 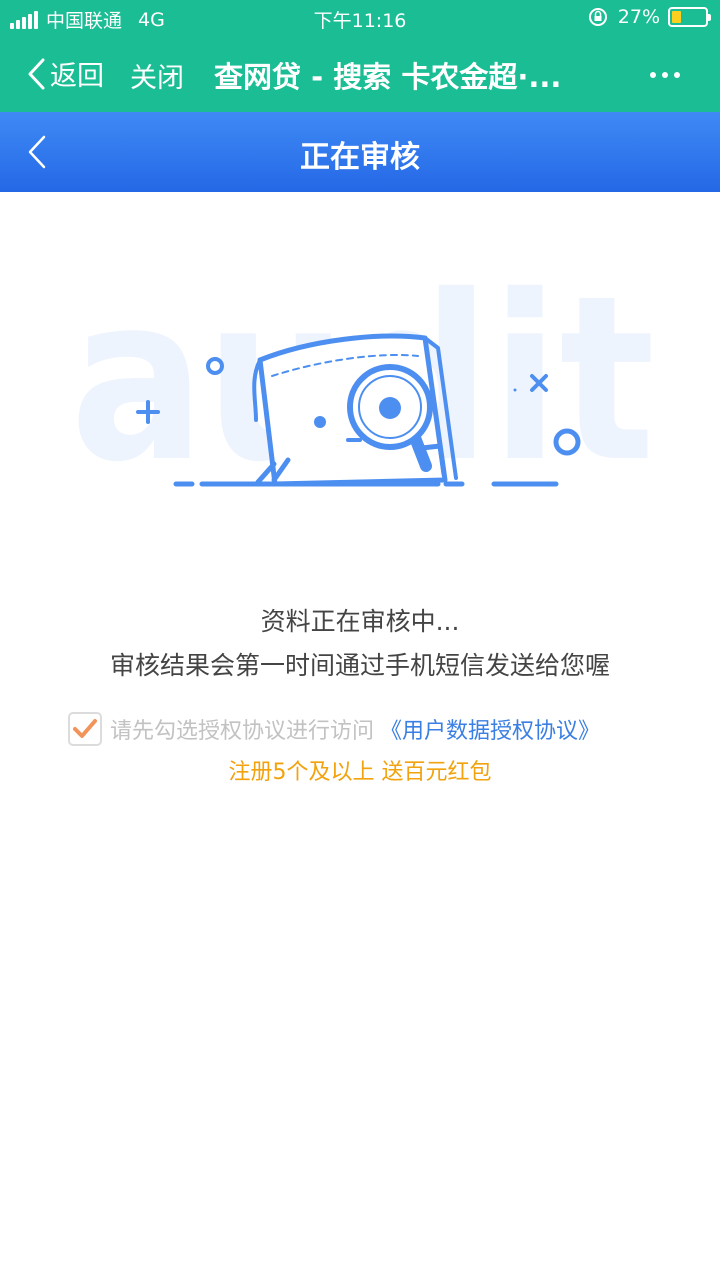 What do you see at coordinates (360, 772) in the screenshot?
I see `promo-text: 注册5个及以上 送百元红包` at bounding box center [360, 772].